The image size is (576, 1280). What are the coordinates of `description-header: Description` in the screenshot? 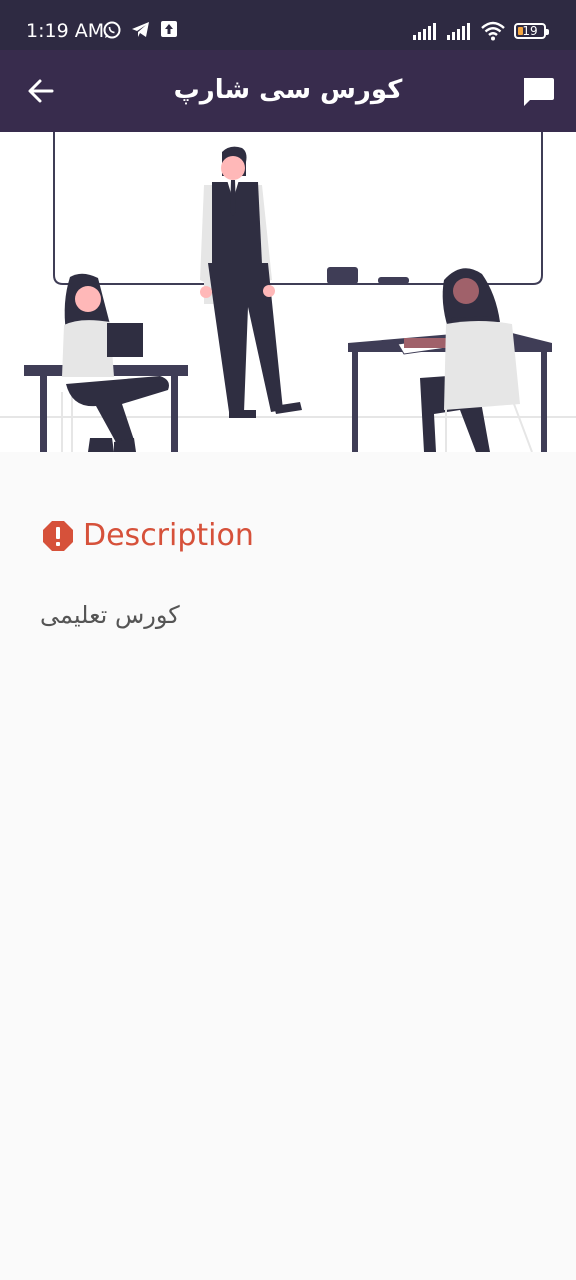 It's located at (148, 536).